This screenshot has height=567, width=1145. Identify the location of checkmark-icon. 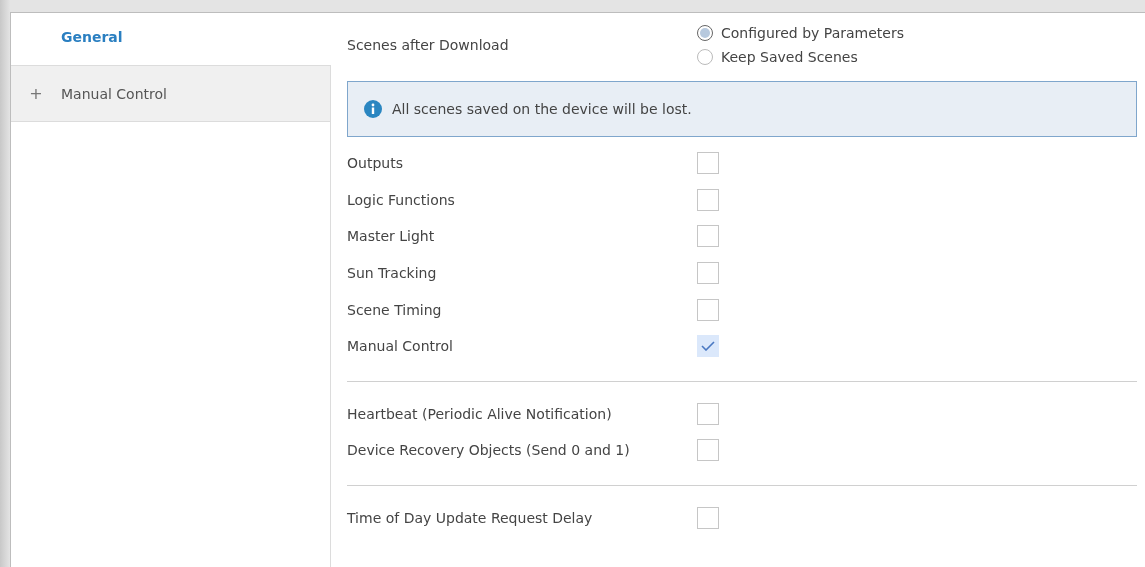
(708, 346).